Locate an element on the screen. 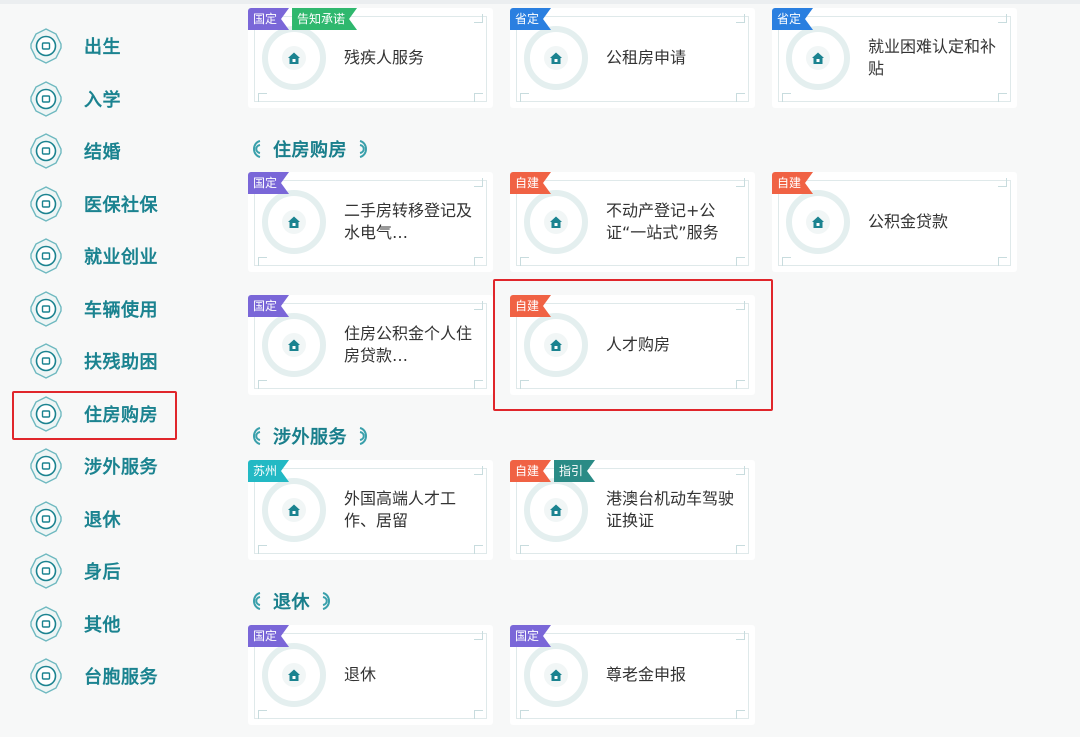 This screenshot has height=737, width=1080. service-name: 不动产登记+公证“一站式”服务 is located at coordinates (662, 221).